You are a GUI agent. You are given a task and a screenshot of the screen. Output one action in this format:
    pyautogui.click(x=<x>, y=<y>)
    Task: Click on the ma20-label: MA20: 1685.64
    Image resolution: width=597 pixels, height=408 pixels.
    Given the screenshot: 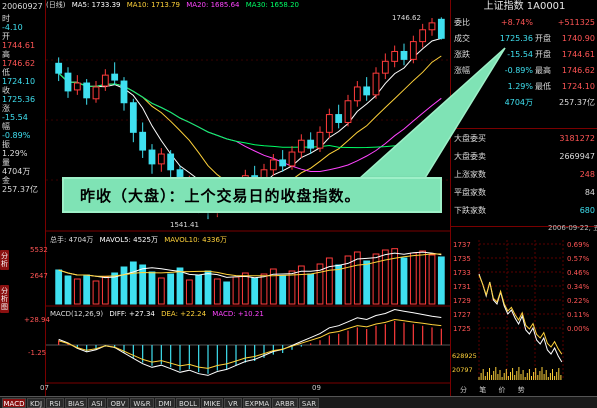 What is the action you would take?
    pyautogui.click(x=213, y=5)
    